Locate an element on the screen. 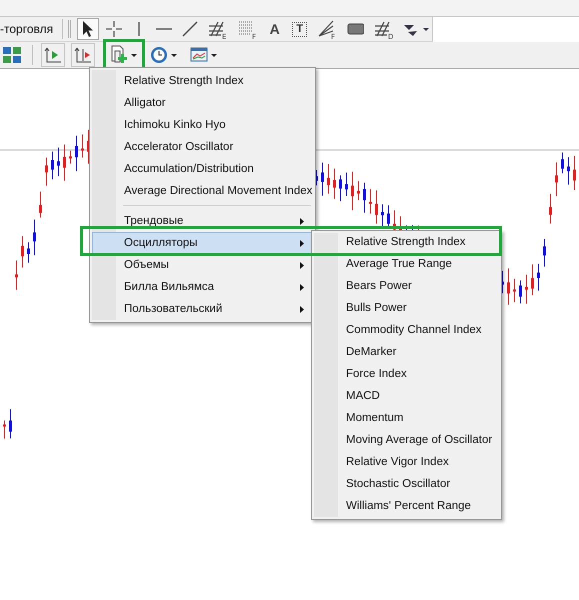  menu-item: Ichimoku Kinko Hyo is located at coordinates (202, 125).